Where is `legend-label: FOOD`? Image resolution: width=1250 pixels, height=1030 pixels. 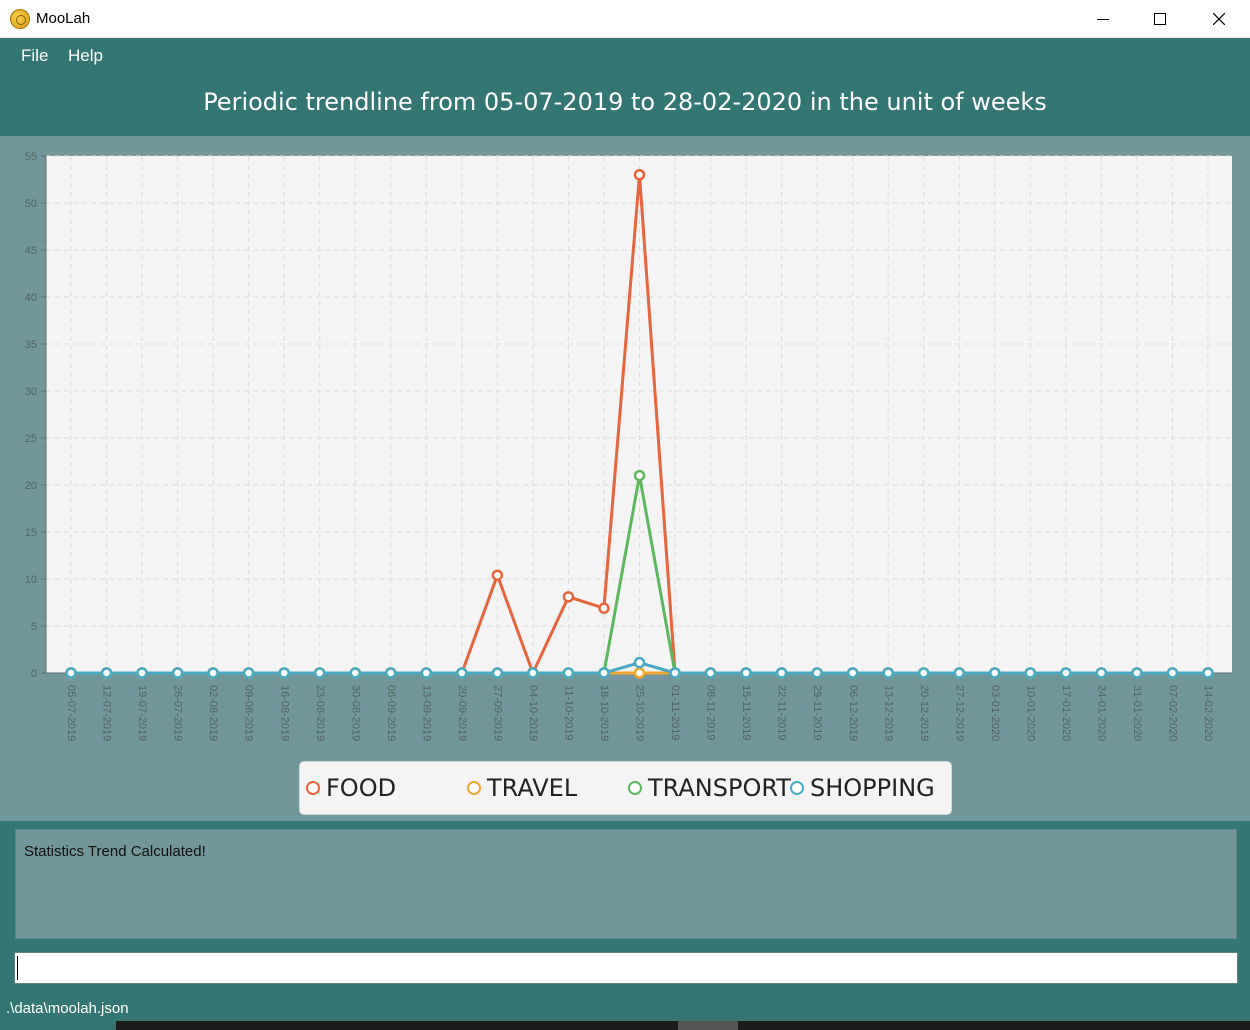
legend-label: FOOD is located at coordinates (361, 788).